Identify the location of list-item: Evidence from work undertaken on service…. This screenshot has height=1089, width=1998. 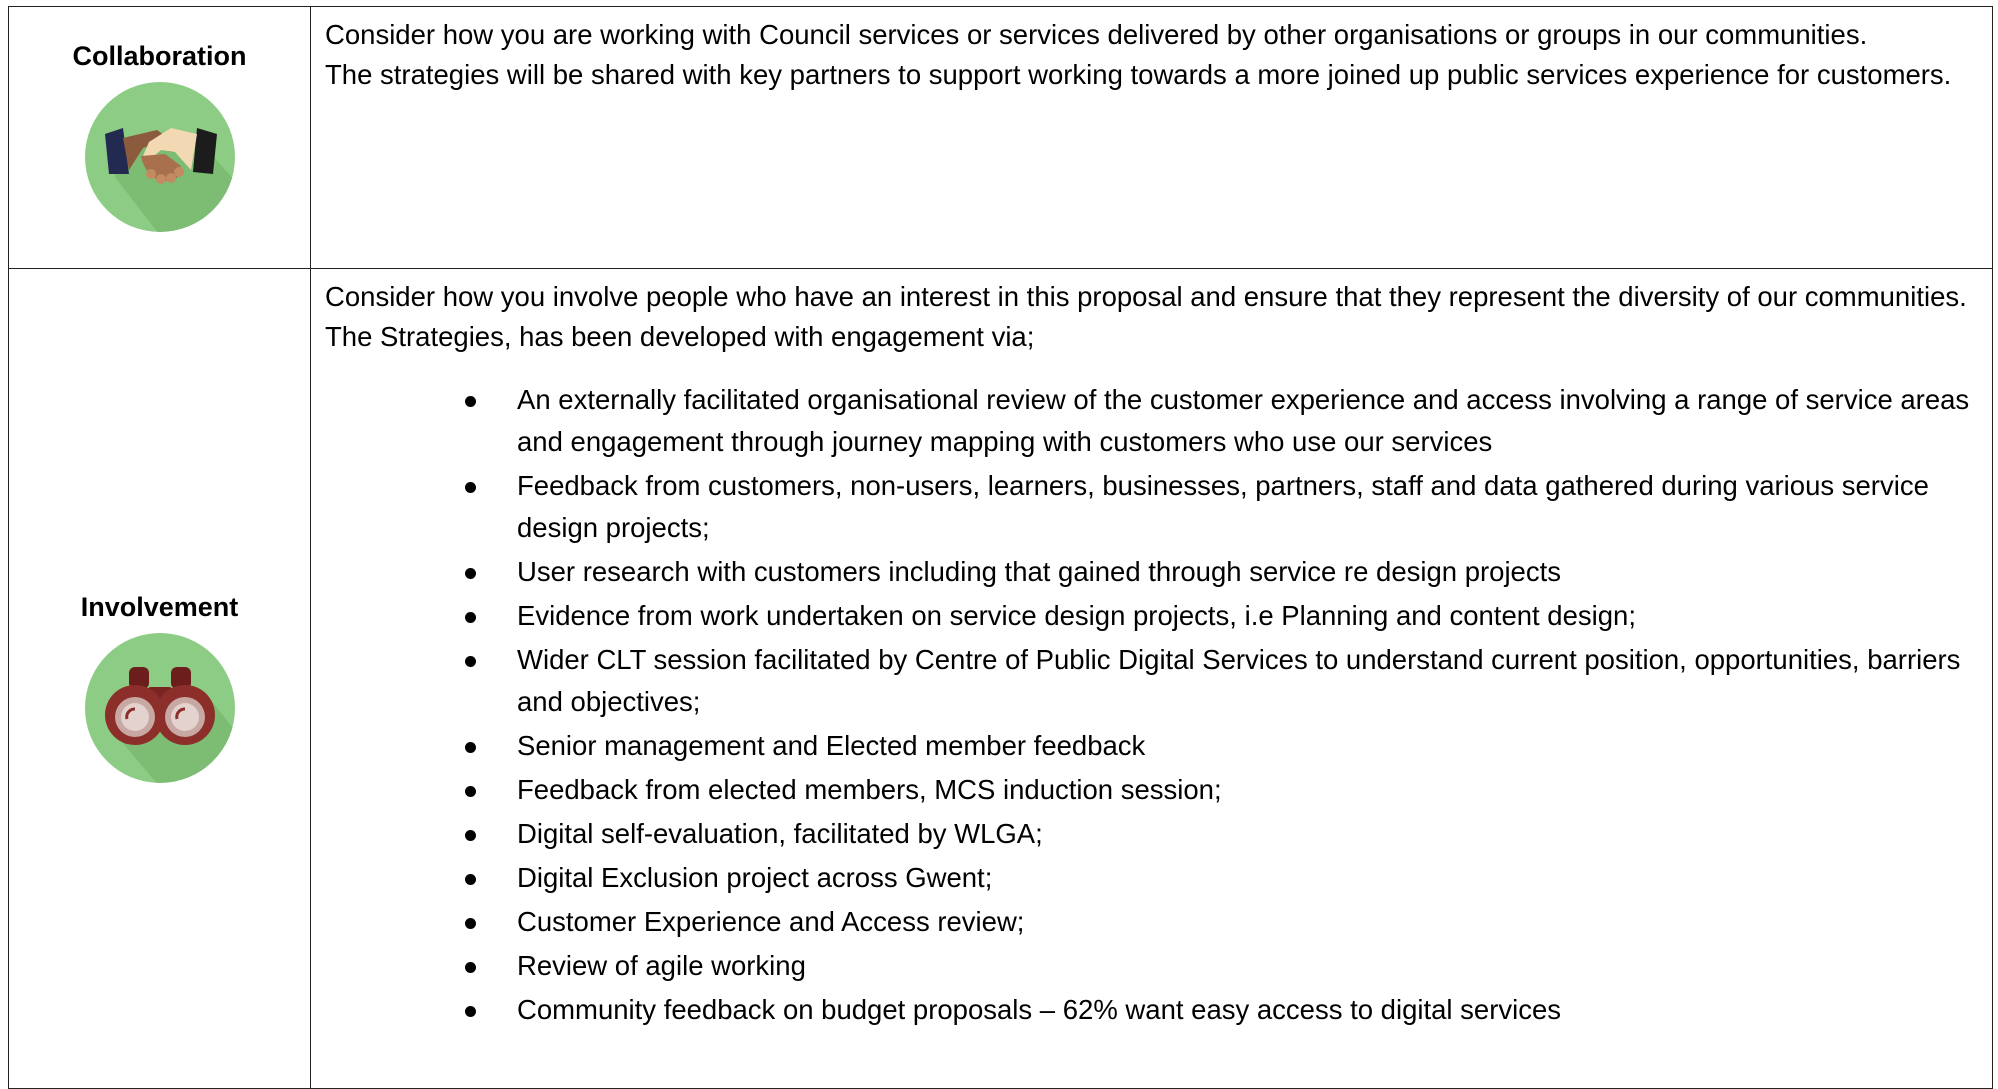
(1221, 616).